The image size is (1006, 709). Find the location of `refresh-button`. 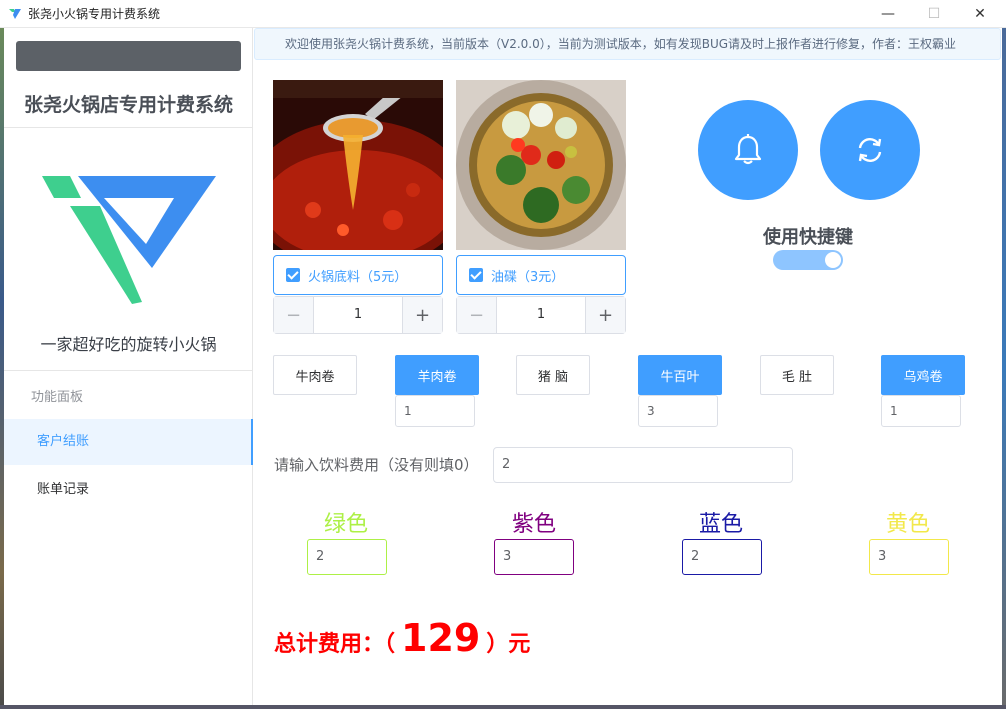

refresh-button is located at coordinates (870, 150).